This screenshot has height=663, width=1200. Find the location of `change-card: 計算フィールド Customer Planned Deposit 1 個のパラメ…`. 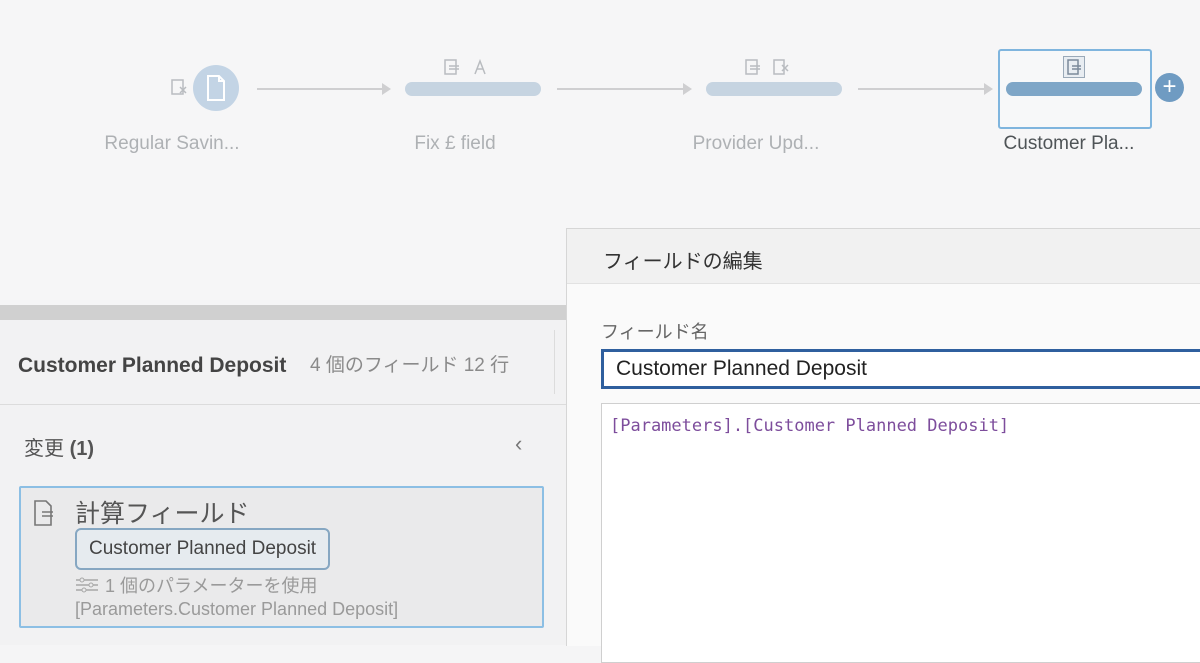

change-card: 計算フィールド Customer Planned Deposit 1 個のパラメ… is located at coordinates (281, 557).